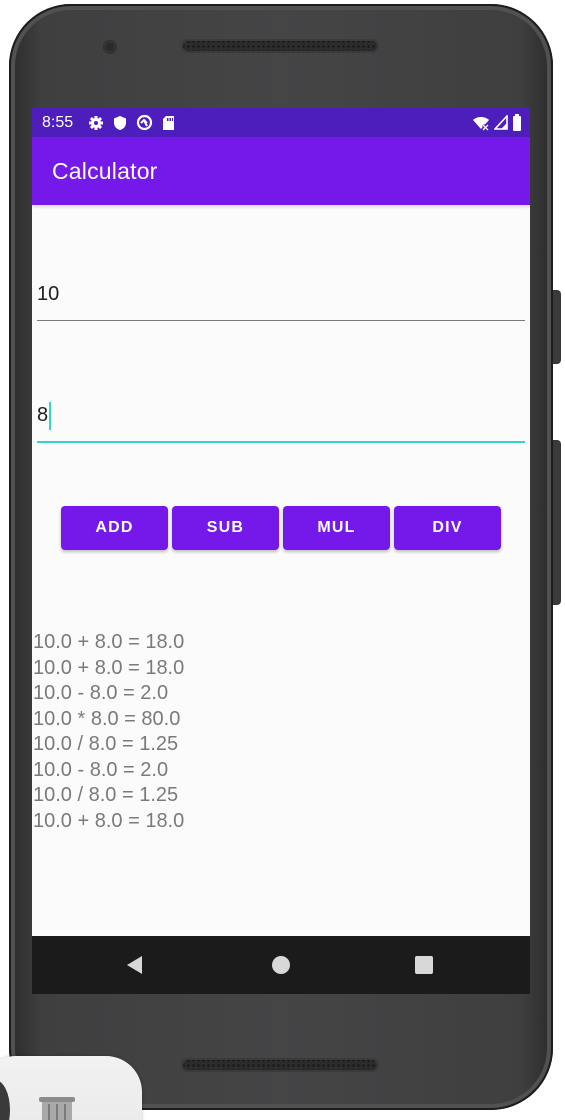 This screenshot has height=1120, width=565. I want to click on divide-button: DIV, so click(447, 528).